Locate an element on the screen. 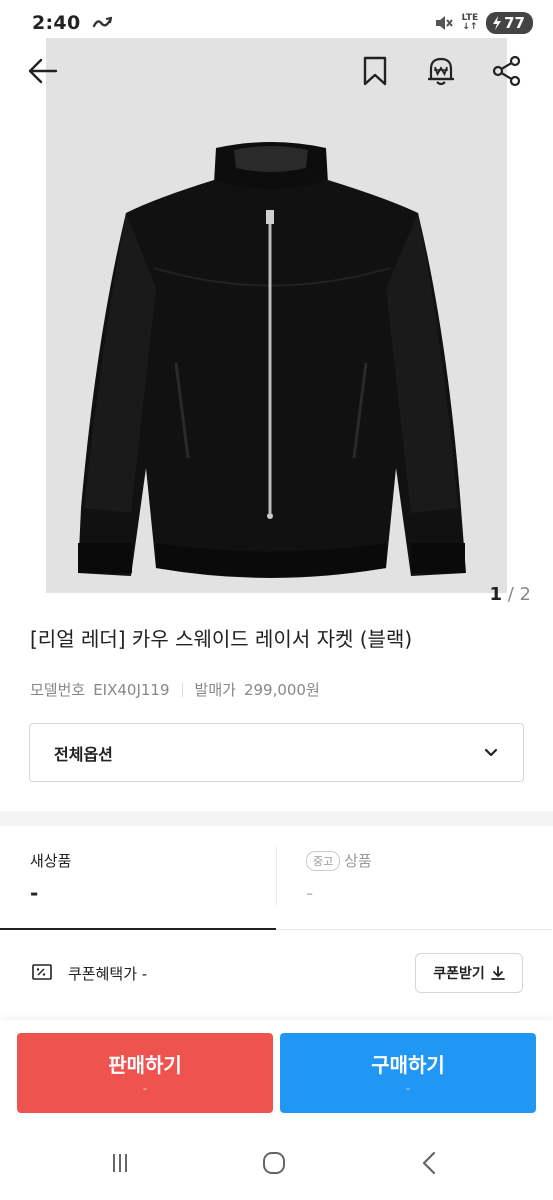 Image resolution: width=553 pixels, height=1200 pixels. image-page-counter: 1 / 2 is located at coordinates (510, 594).